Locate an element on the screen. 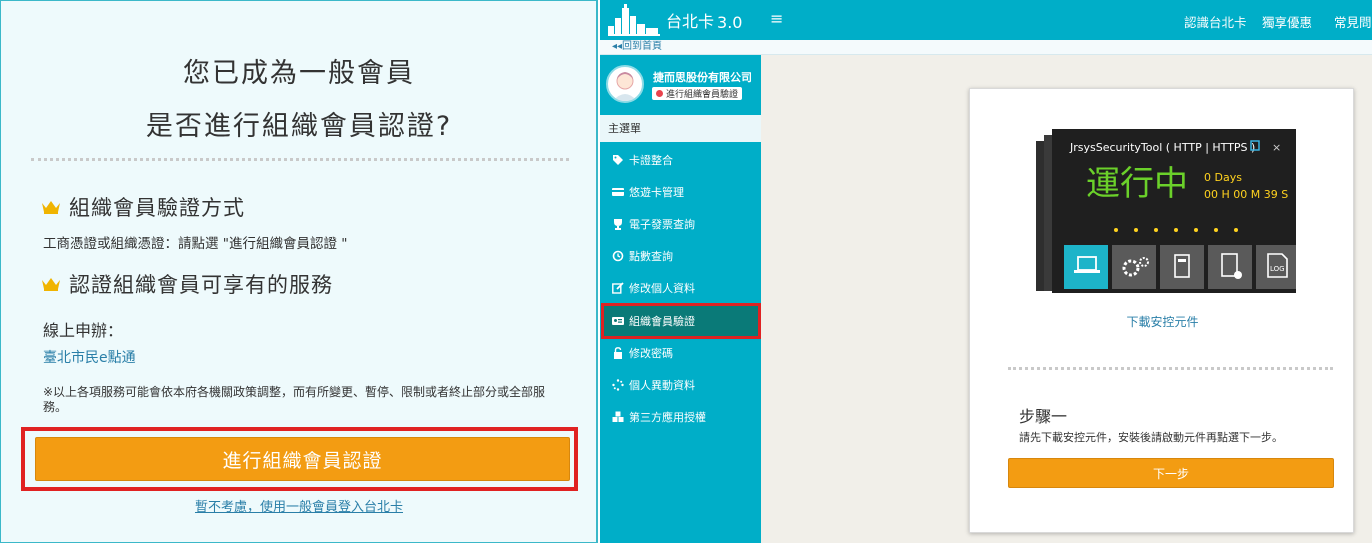 This screenshot has height=543, width=1372. log-icon: LOG is located at coordinates (1277, 269).